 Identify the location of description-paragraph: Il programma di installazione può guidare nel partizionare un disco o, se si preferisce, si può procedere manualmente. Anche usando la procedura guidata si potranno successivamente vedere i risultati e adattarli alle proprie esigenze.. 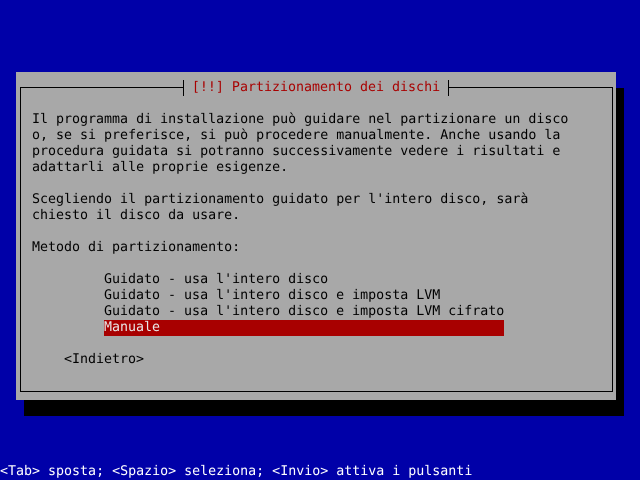
(300, 144).